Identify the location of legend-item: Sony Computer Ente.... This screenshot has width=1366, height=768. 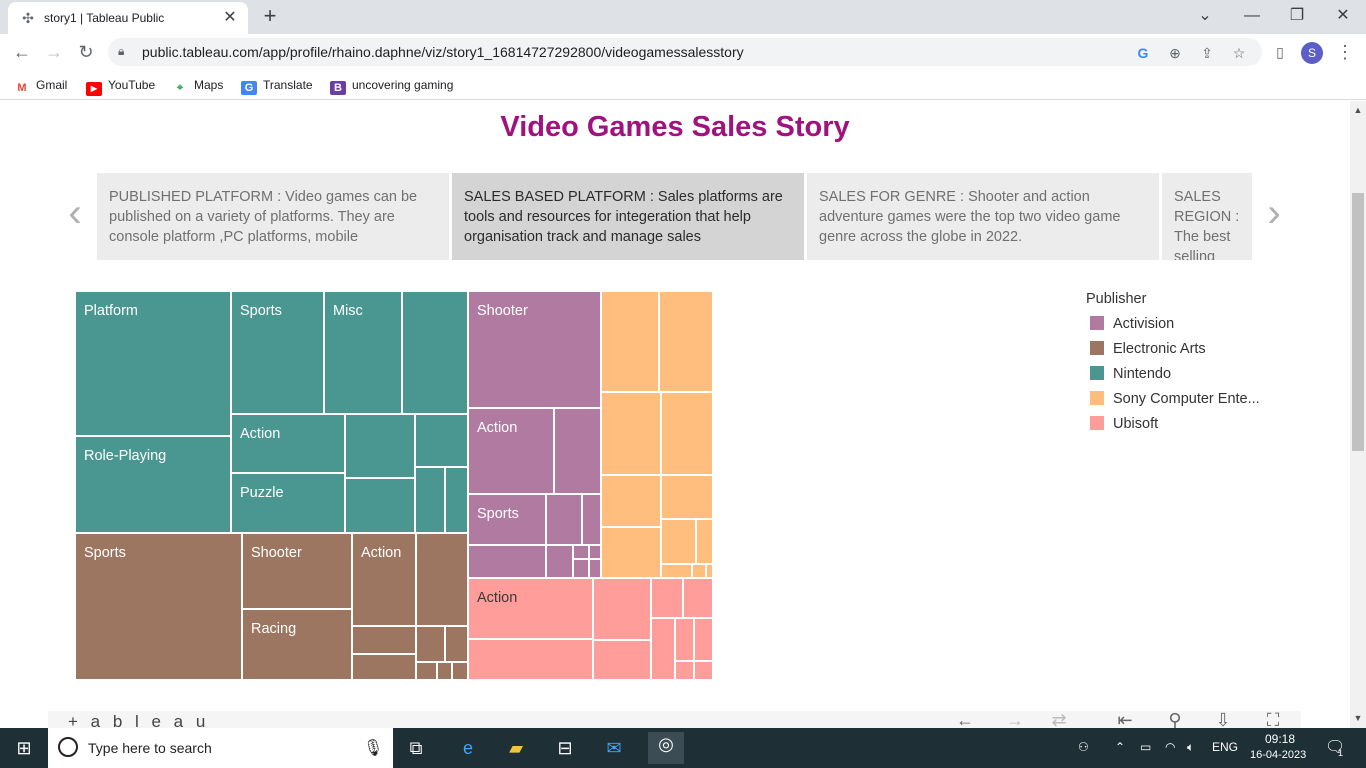
(1175, 399).